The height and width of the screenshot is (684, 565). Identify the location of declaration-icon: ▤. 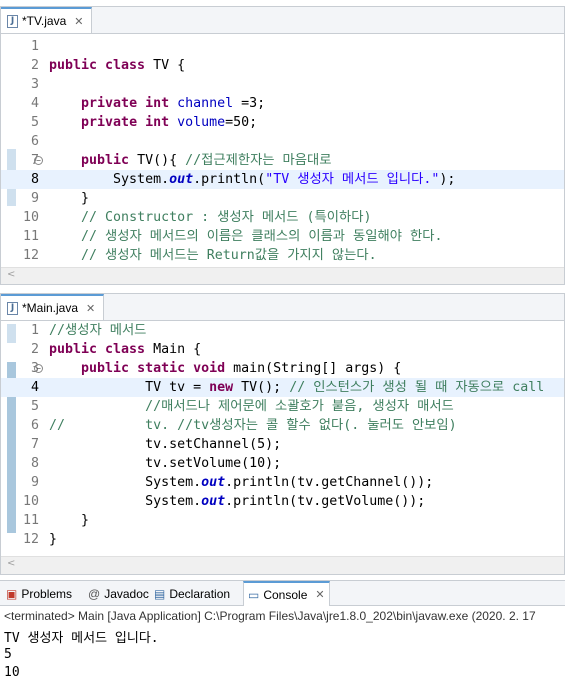
(160, 593).